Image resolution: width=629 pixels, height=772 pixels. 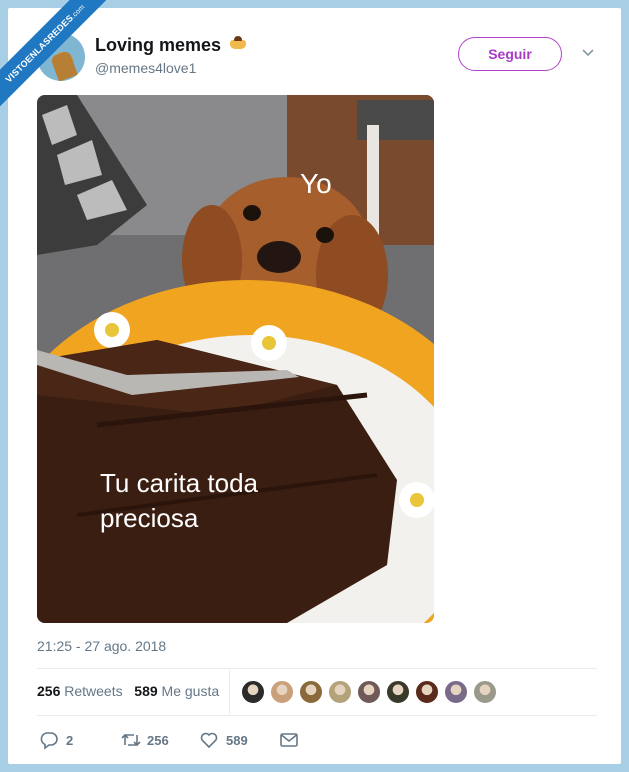 I want to click on caption-top: Yo, so click(x=316, y=183).